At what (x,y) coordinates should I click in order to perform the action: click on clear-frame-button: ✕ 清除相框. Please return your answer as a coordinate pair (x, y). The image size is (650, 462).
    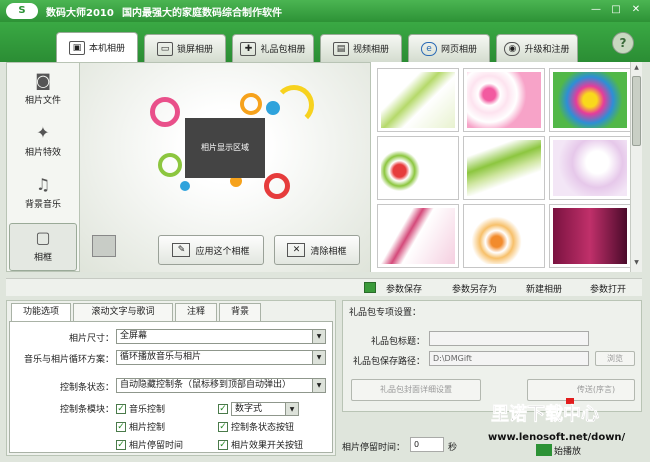
    Looking at the image, I should click on (317, 250).